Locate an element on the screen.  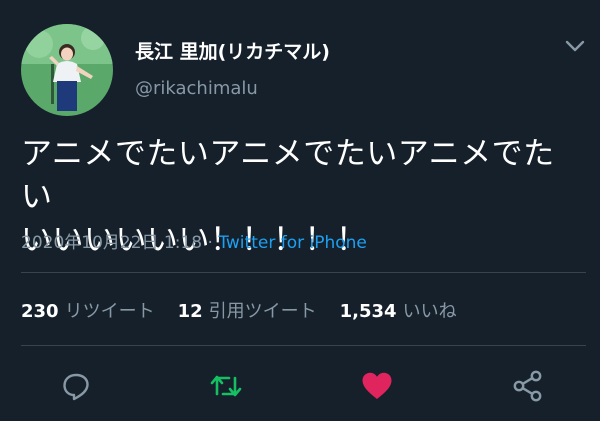
share-icon is located at coordinates (527, 386).